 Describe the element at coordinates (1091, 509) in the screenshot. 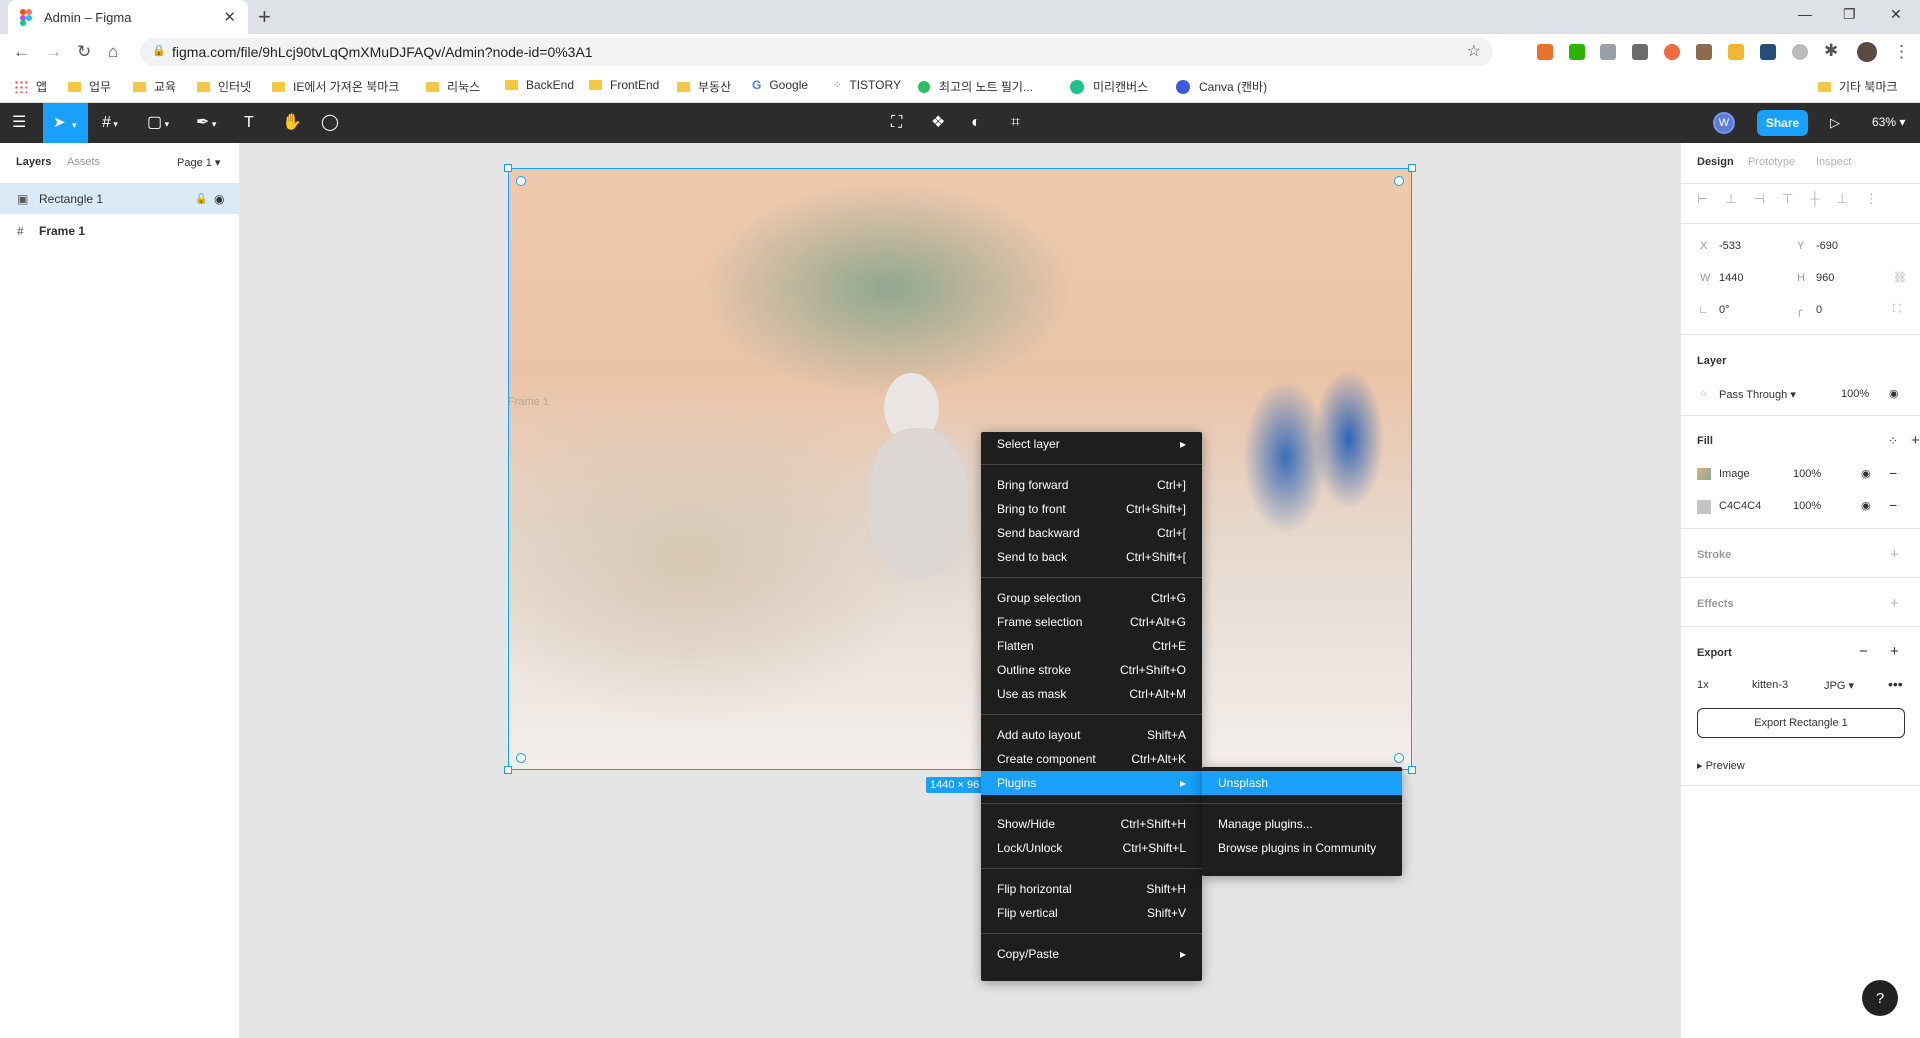

I see `menu-item-bring-to-front: Bring to front Ctrl+Shift+]` at that location.